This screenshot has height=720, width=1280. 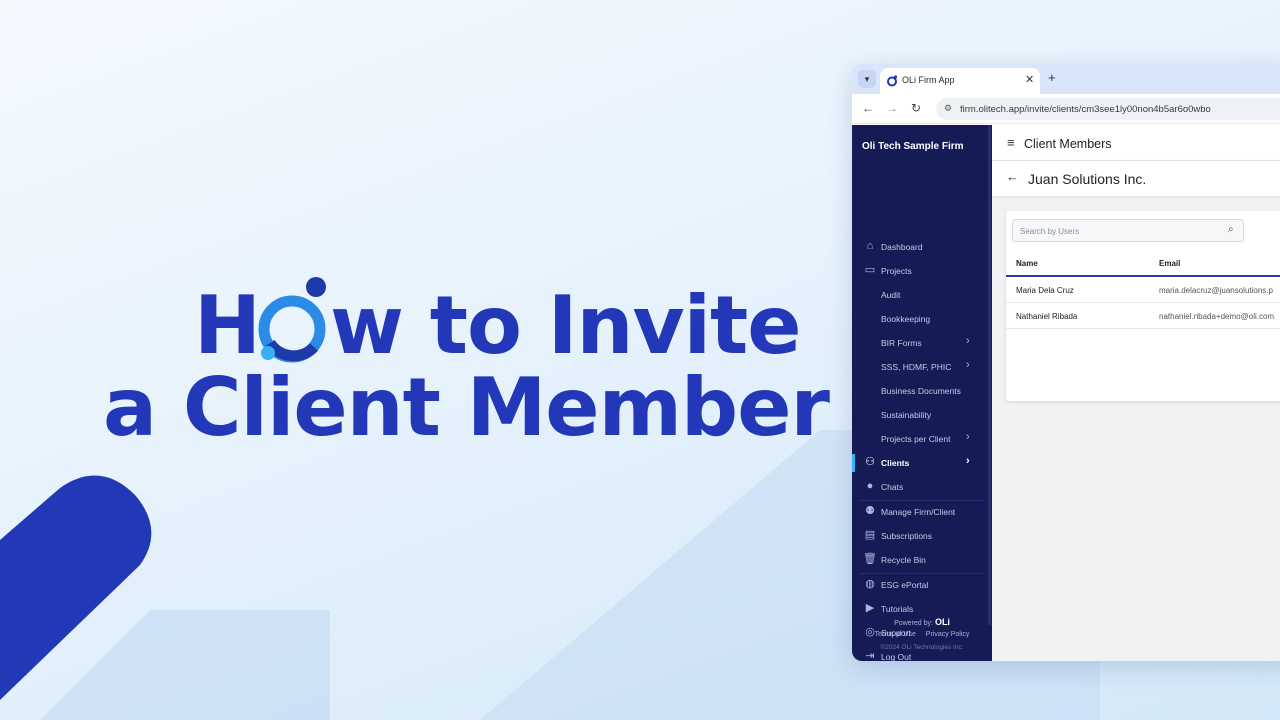 I want to click on sidebar-item-label: Recycle Bin, so click(x=903, y=560).